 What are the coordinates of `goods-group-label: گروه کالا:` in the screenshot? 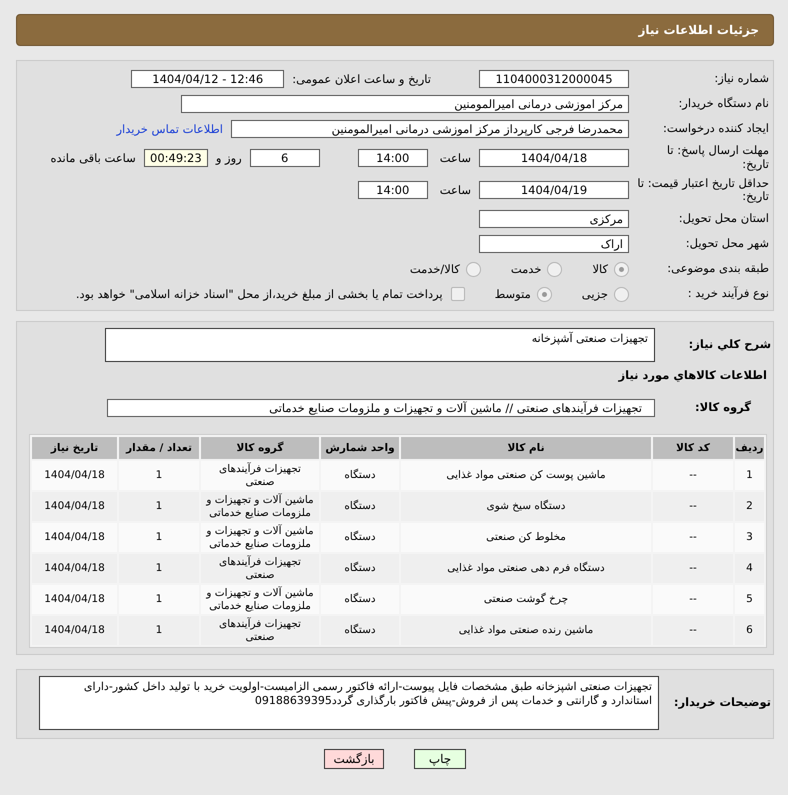 It's located at (723, 408).